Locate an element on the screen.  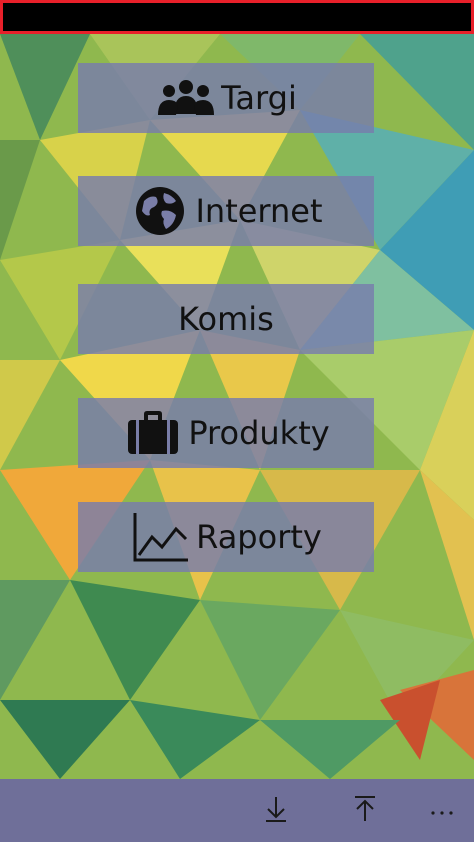
targi-label: Targi is located at coordinates (259, 98).